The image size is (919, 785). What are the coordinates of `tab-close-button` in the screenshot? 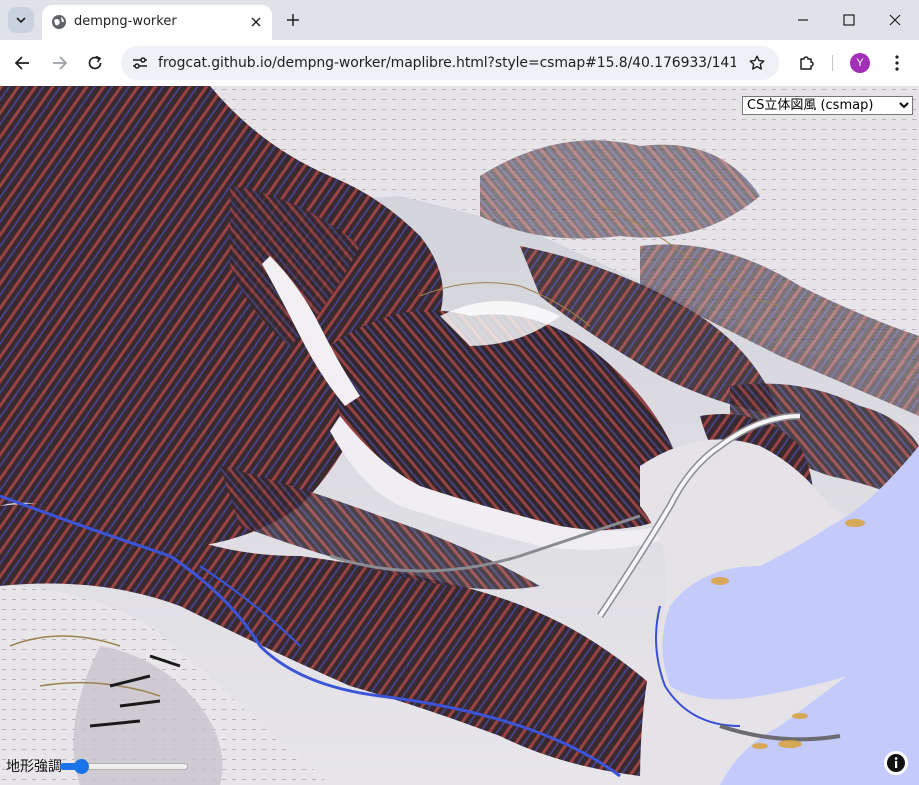 It's located at (256, 22).